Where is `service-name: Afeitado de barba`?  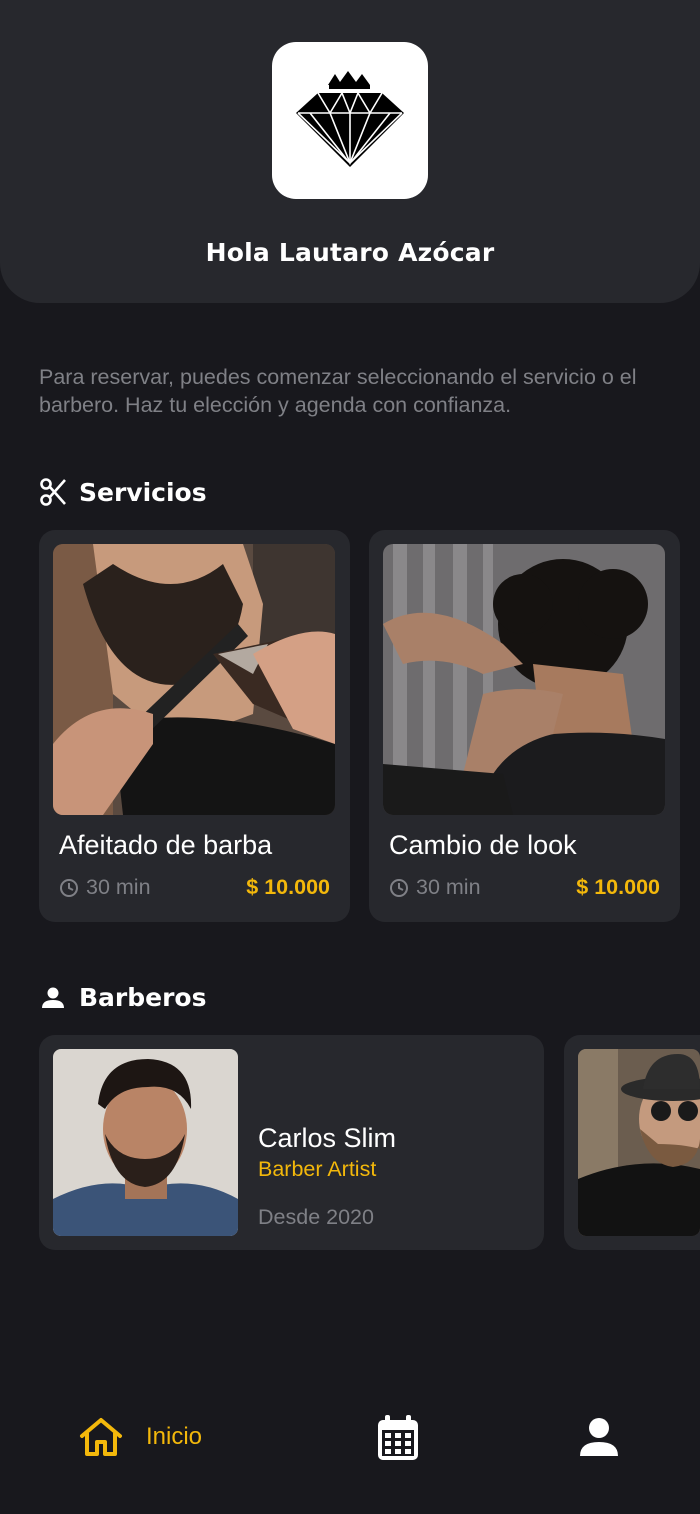
service-name: Afeitado de barba is located at coordinates (166, 845).